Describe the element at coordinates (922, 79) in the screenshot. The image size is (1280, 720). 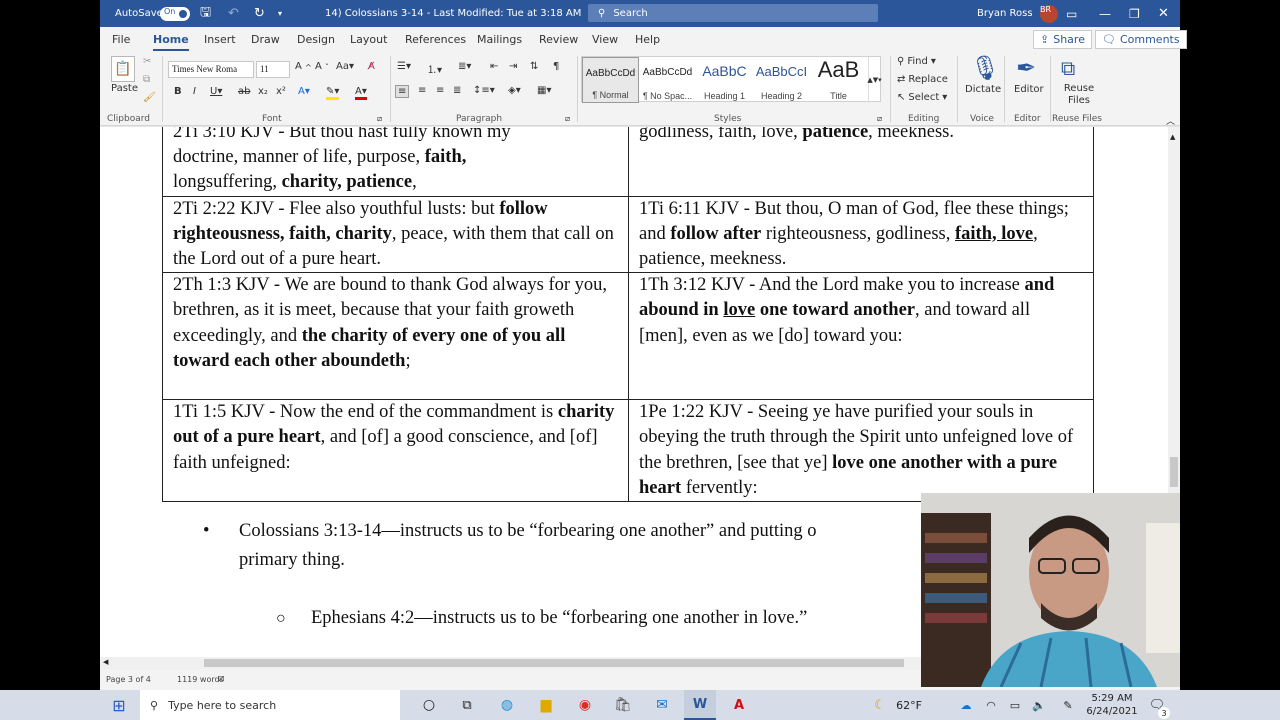
I see `replace-button: ⇄ Replace` at that location.